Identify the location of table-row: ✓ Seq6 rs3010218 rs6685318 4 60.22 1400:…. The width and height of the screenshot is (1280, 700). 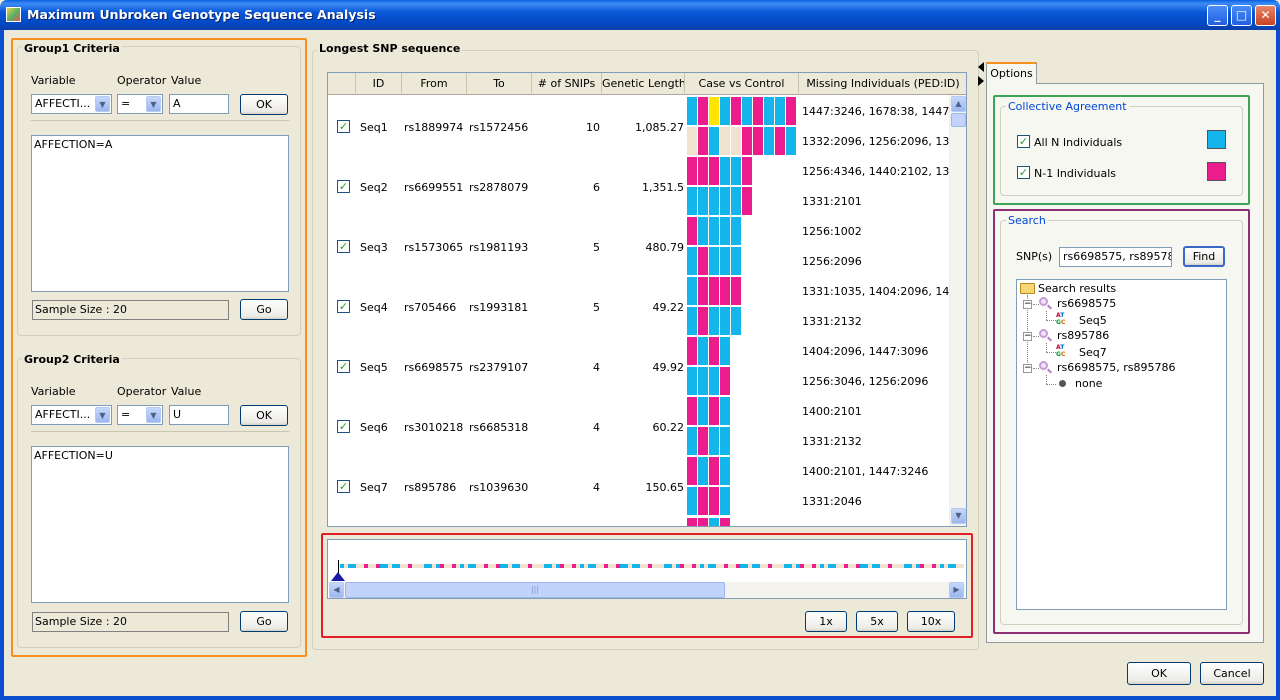
(639, 426).